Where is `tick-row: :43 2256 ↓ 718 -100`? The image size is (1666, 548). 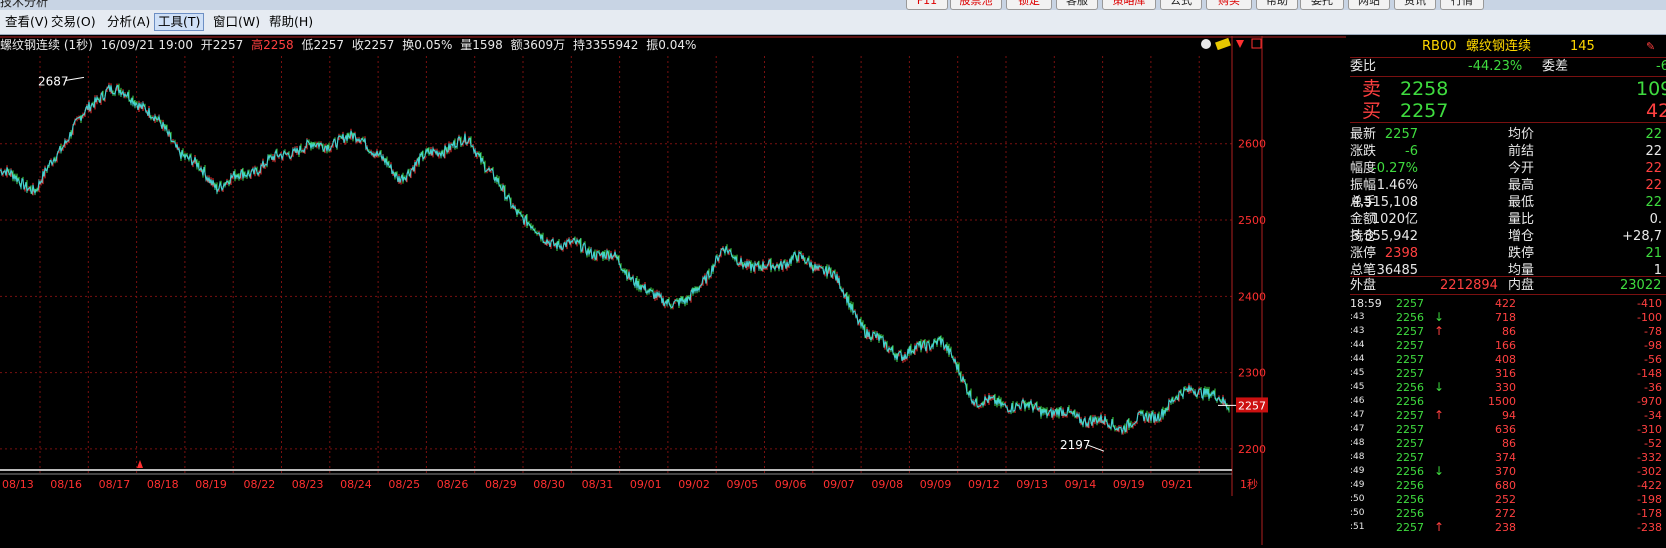
tick-row: :43 2256 ↓ 718 -100 is located at coordinates (1508, 317).